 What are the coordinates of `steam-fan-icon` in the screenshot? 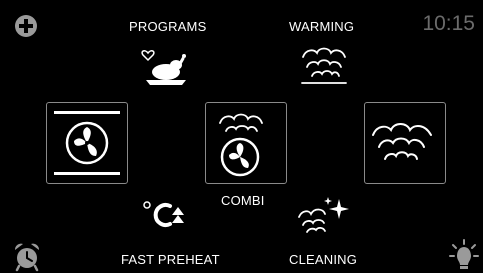 It's located at (241, 145).